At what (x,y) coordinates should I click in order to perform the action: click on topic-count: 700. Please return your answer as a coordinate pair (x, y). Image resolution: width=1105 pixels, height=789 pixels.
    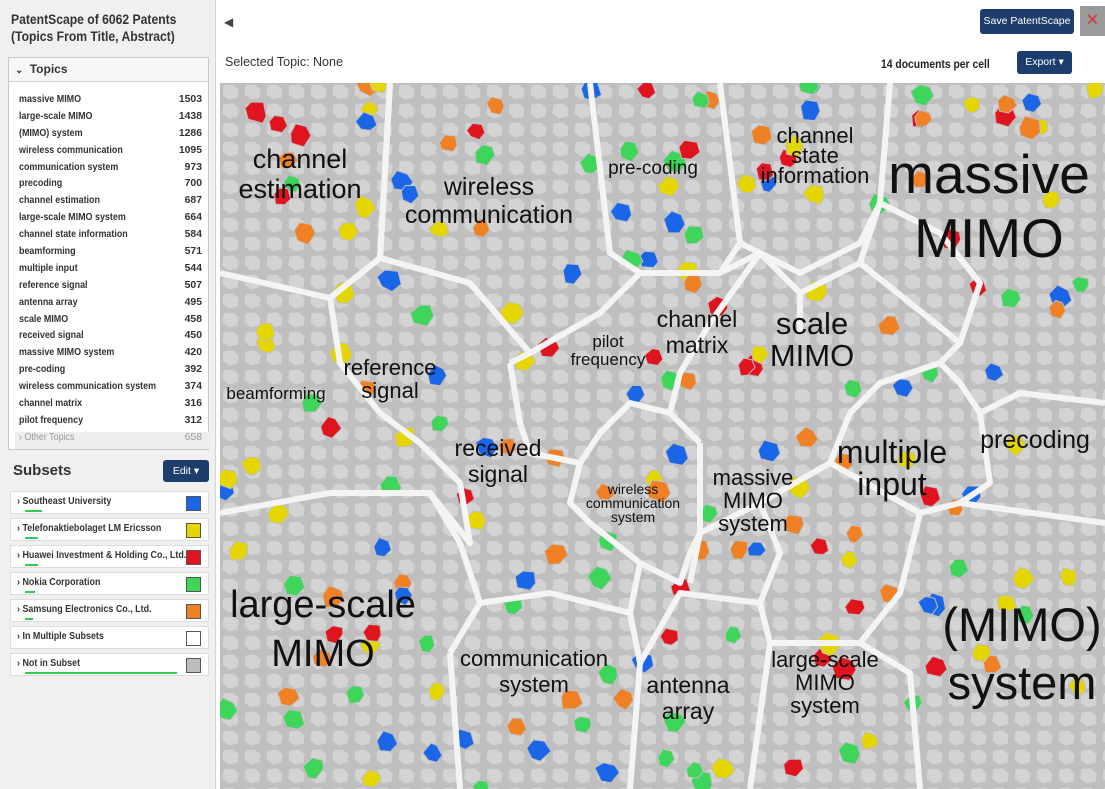
    Looking at the image, I should click on (193, 184).